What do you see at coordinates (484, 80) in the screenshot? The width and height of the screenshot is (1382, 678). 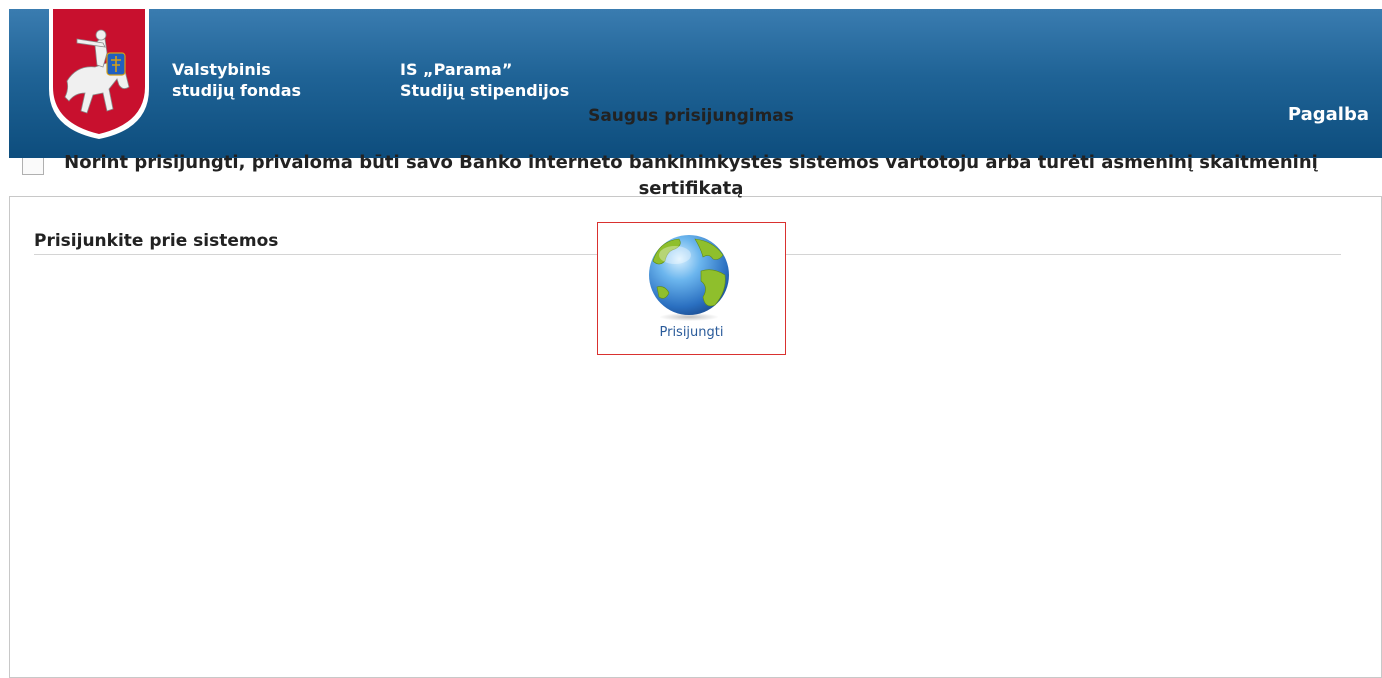 I see `system-name: IS „Parama” Studijų stipendijos` at bounding box center [484, 80].